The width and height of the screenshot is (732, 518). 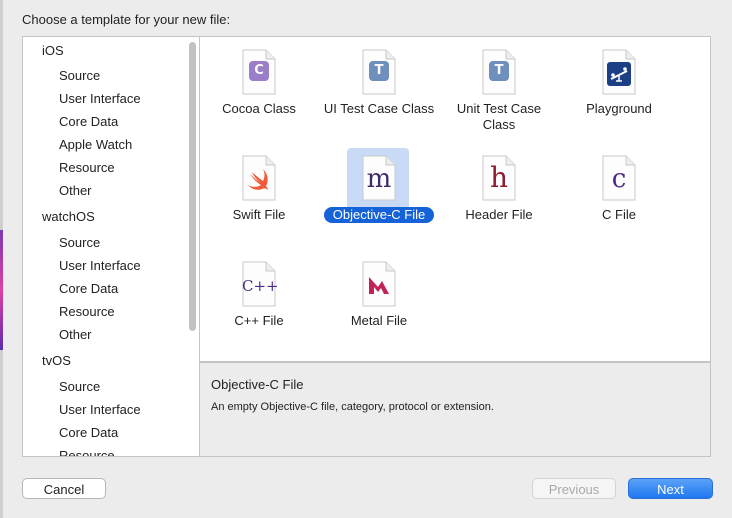 I want to click on sidebar-item-watchos-other: Other, so click(x=75, y=335).